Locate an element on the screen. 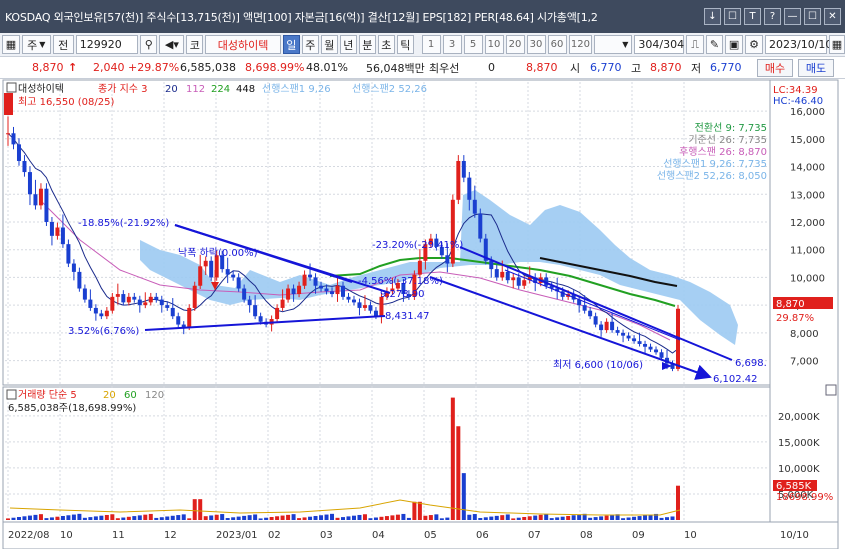 This screenshot has height=549, width=845. speaker-icon: ◀▾ is located at coordinates (172, 44).